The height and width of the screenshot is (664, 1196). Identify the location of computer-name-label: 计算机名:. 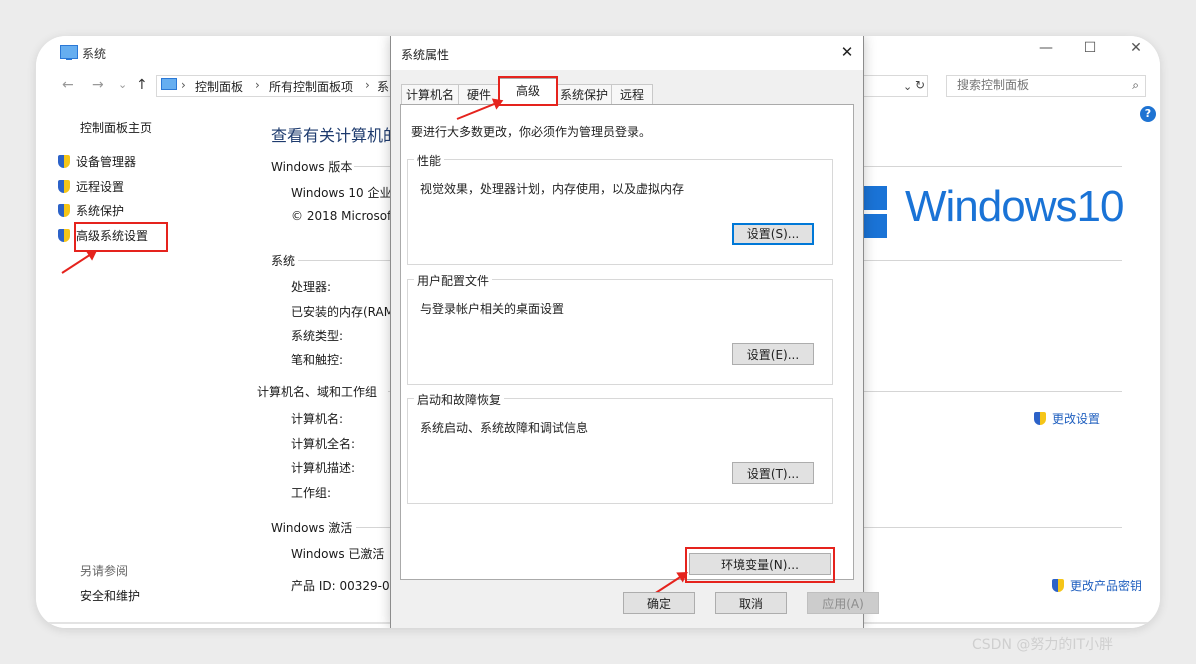
(317, 419).